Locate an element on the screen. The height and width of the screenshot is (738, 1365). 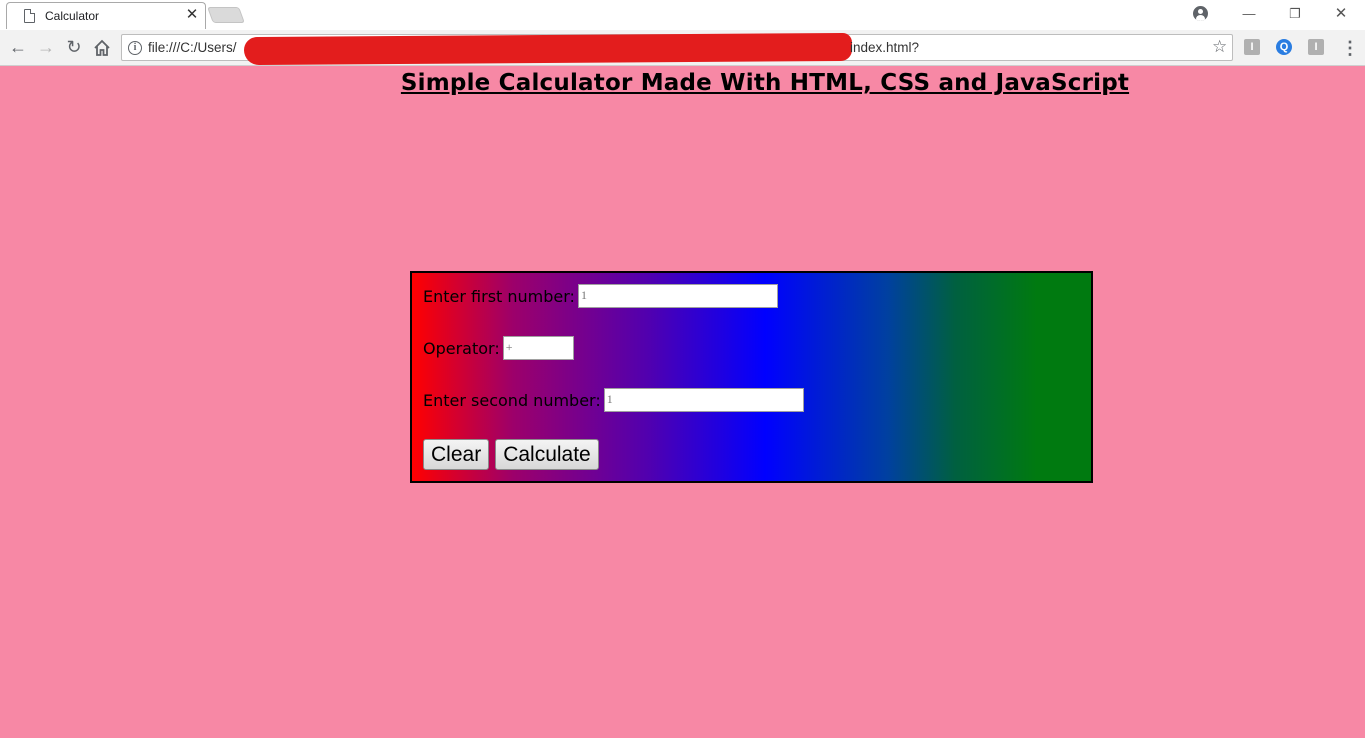
operator-input: + is located at coordinates (538, 348).